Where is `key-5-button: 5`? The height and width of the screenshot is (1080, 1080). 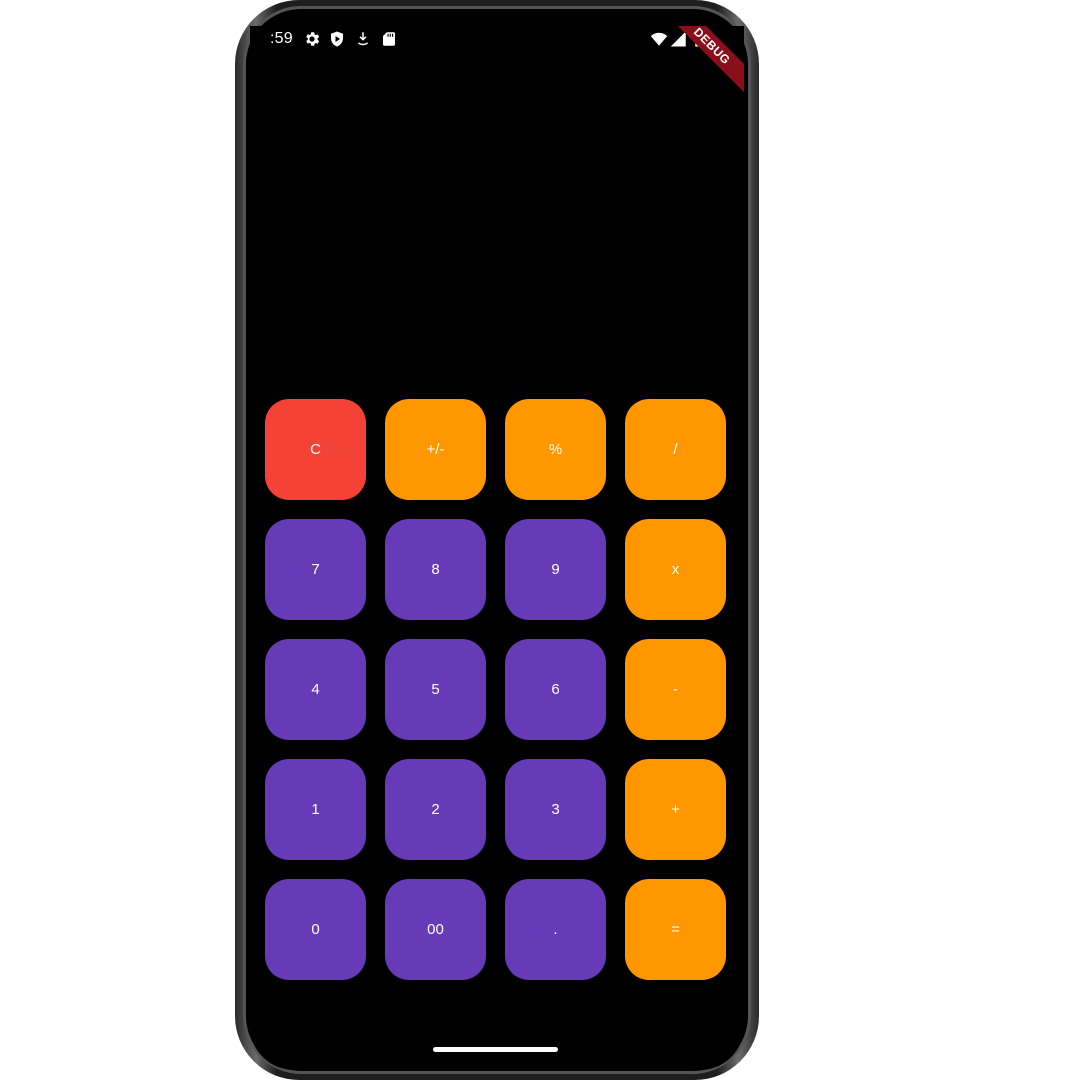 key-5-button: 5 is located at coordinates (435, 689).